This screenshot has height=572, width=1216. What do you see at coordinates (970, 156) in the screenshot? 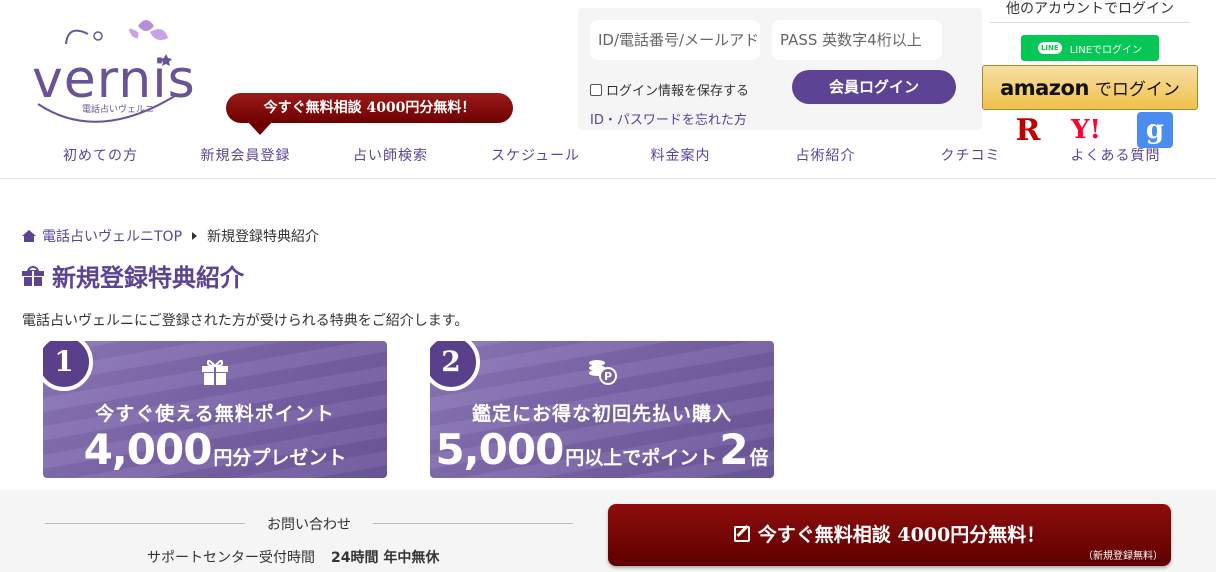
I see `nav-item-reviews: クチコミ` at bounding box center [970, 156].